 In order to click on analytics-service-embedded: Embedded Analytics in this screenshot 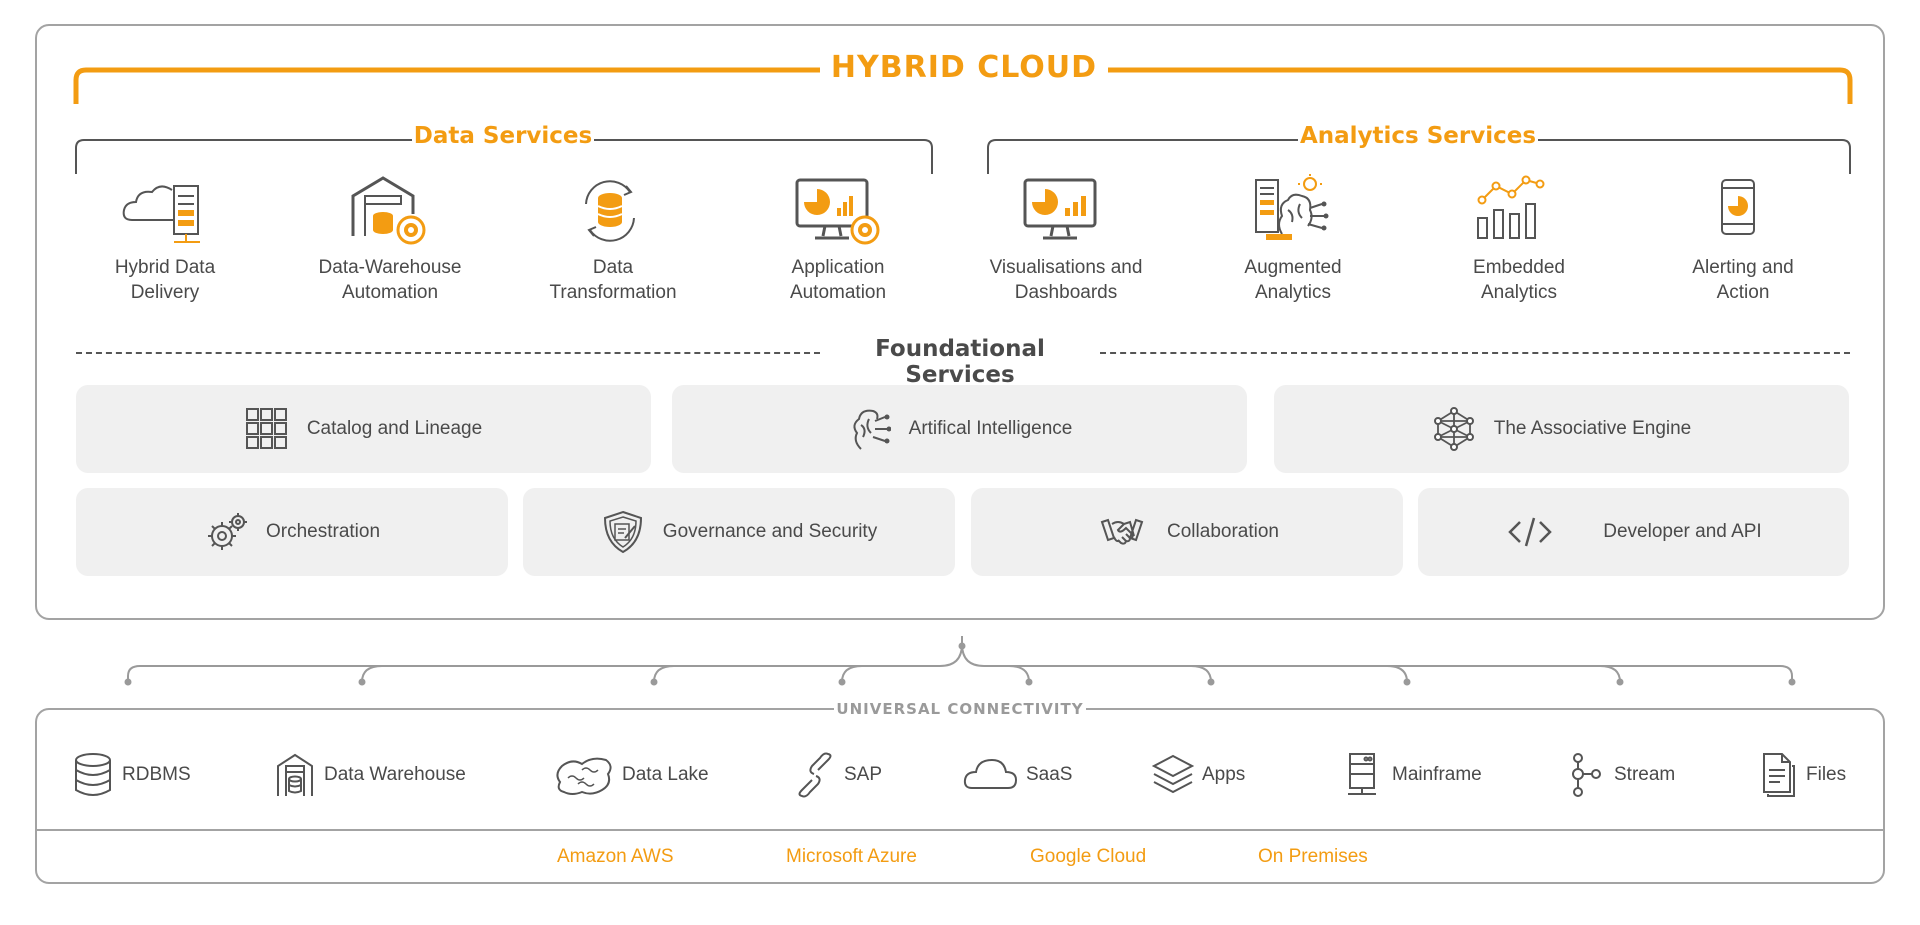, I will do `click(1519, 239)`.